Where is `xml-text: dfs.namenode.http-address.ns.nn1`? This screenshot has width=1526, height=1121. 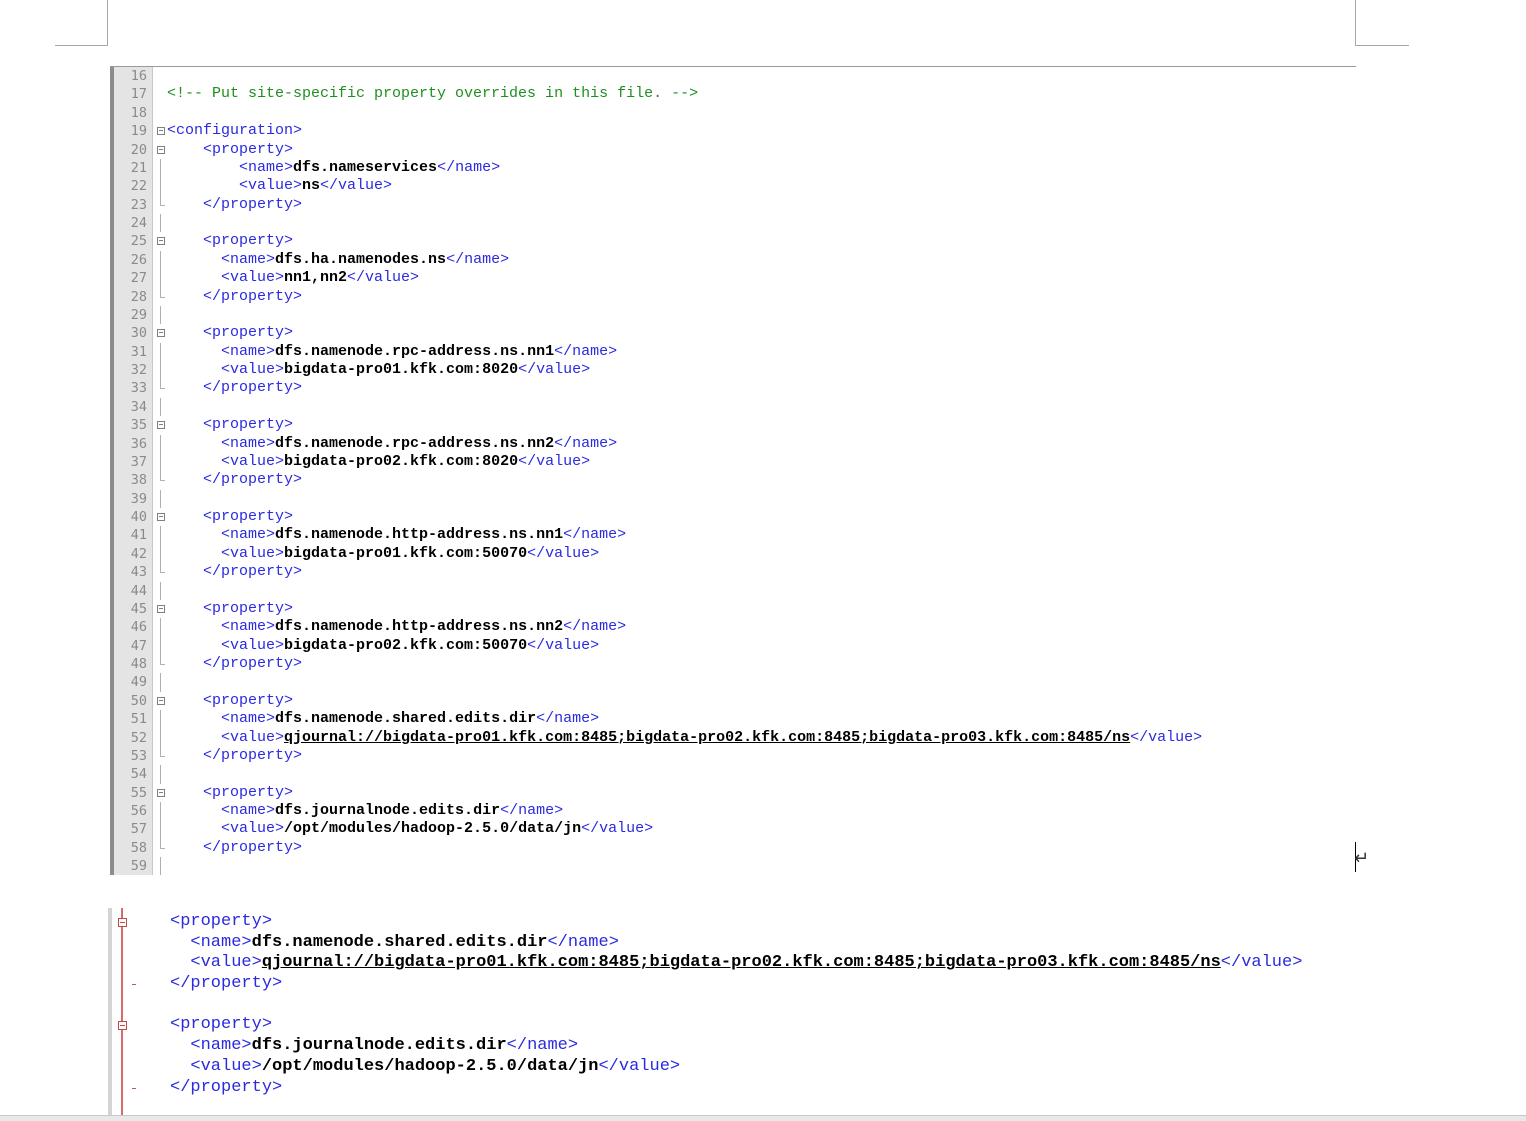
xml-text: dfs.namenode.http-address.ns.nn1 is located at coordinates (419, 535).